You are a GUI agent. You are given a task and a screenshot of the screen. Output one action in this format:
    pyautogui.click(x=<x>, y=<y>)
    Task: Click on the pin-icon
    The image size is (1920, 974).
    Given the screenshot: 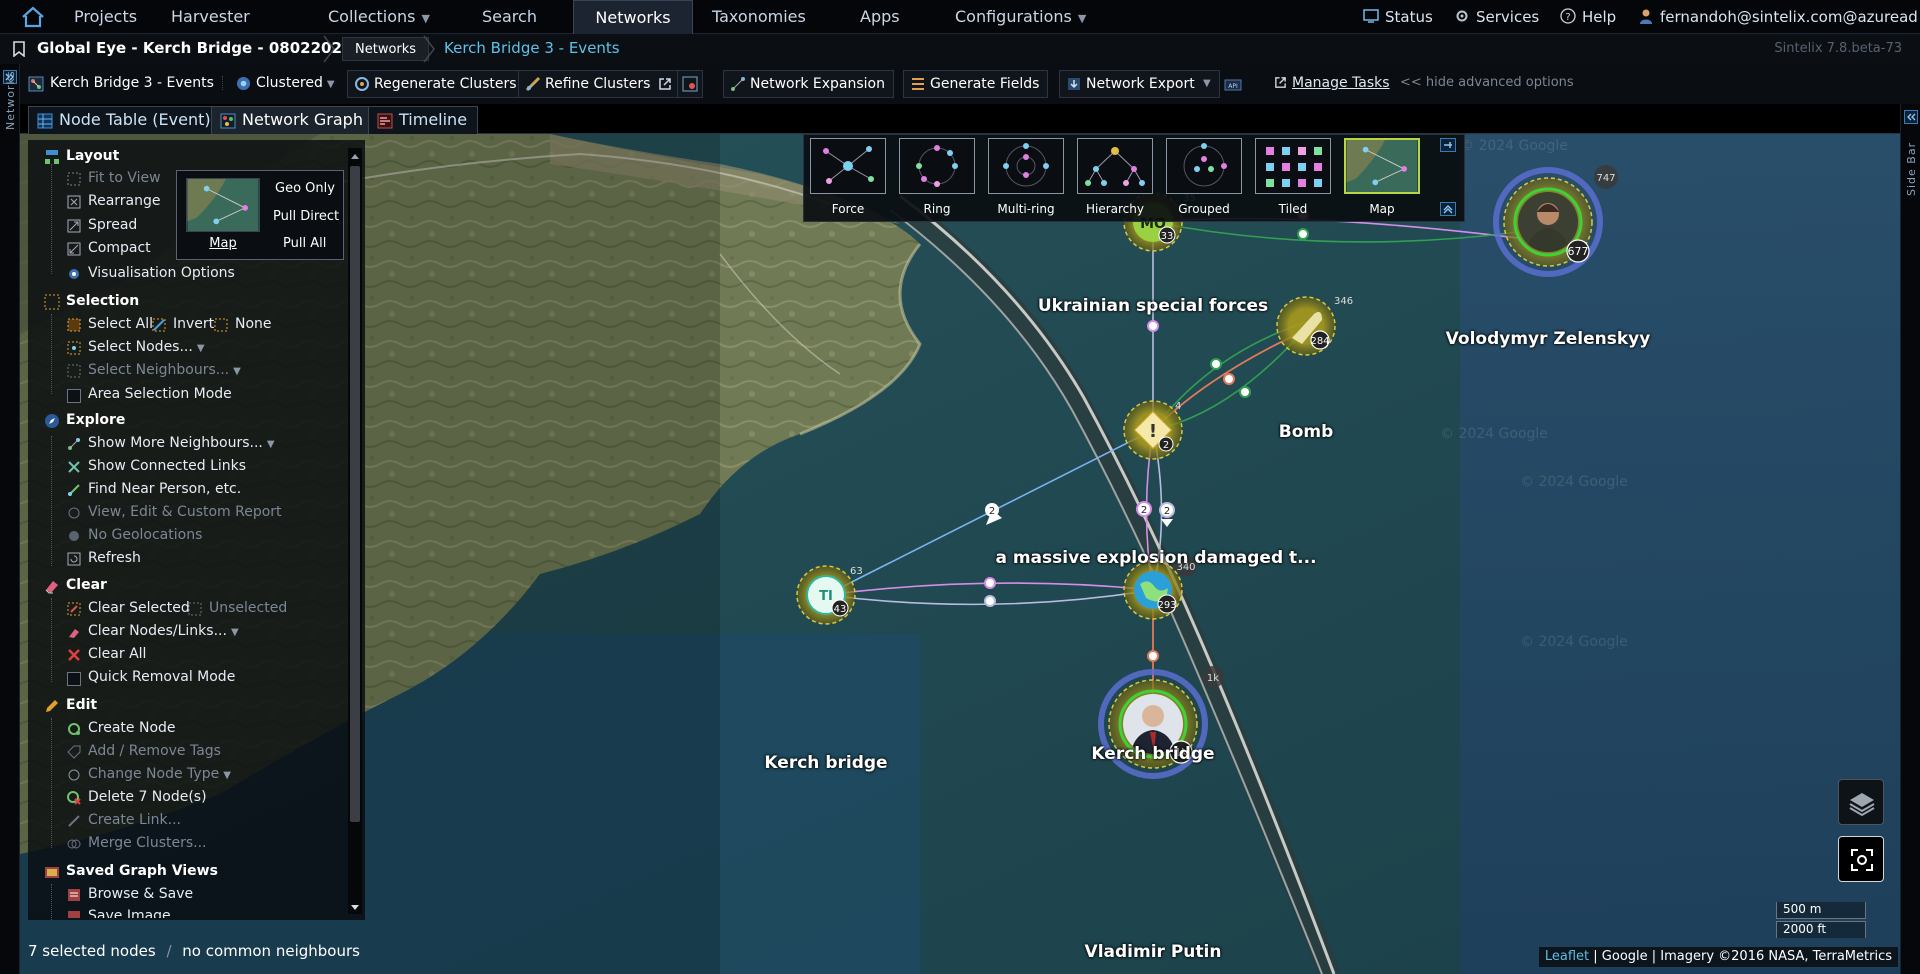 What is the action you would take?
    pyautogui.click(x=1448, y=145)
    